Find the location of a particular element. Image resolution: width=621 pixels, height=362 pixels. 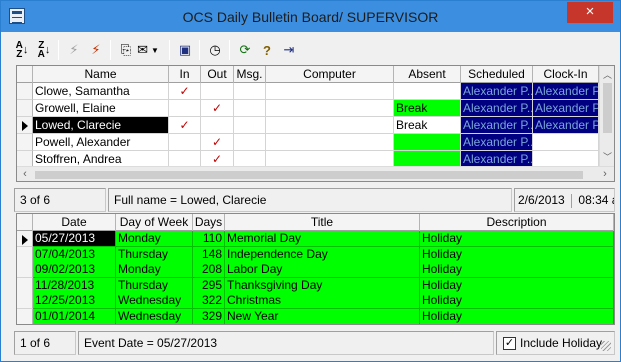

event-row: 09/02/2013 Monday 208 Labor Day Holiday is located at coordinates (315, 270).